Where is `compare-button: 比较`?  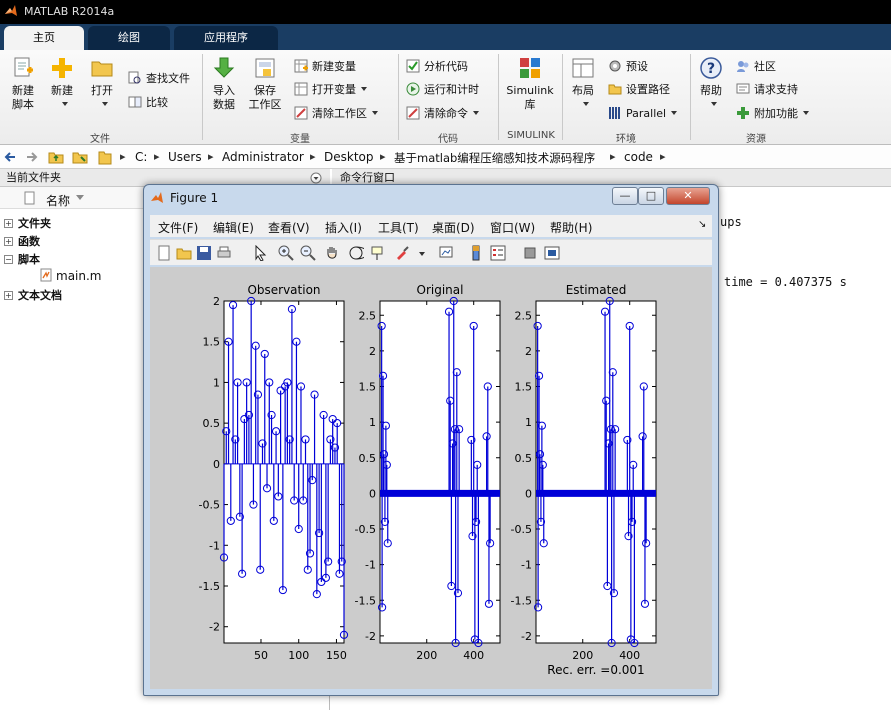
compare-button: 比较 is located at coordinates (148, 103).